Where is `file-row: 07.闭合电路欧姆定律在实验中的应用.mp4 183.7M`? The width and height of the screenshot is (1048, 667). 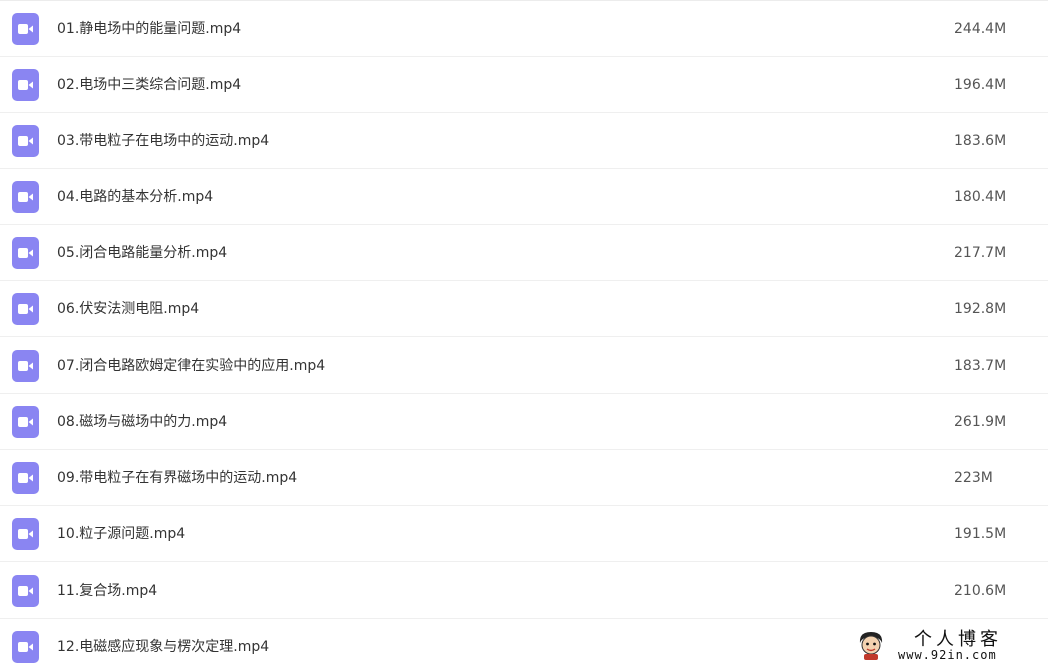
file-row: 07.闭合电路欧姆定律在实验中的应用.mp4 183.7M is located at coordinates (524, 366).